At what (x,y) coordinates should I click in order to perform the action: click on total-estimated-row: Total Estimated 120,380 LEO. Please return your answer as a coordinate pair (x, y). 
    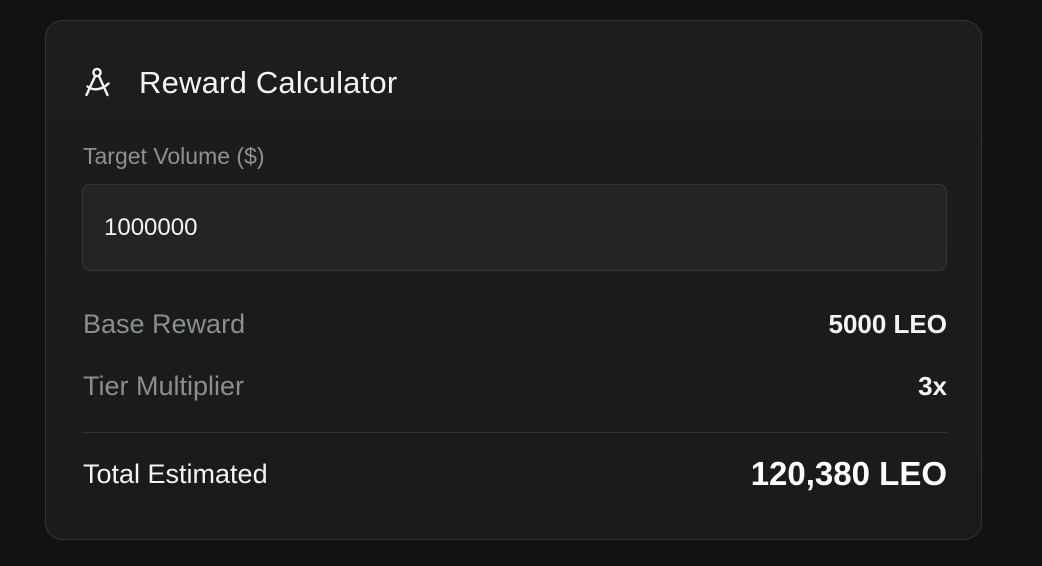
    Looking at the image, I should click on (515, 474).